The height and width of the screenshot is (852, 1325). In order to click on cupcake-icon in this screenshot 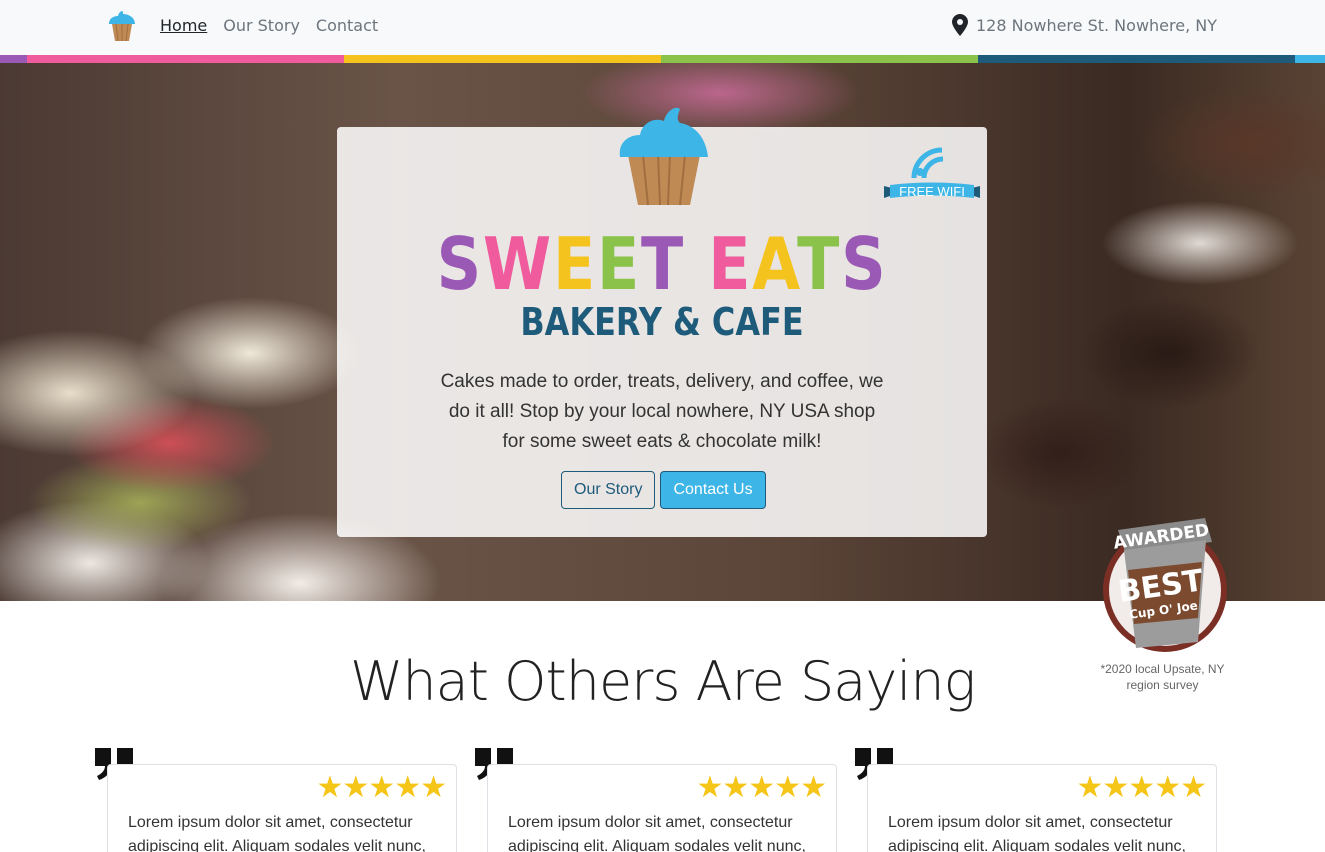, I will do `click(663, 156)`.